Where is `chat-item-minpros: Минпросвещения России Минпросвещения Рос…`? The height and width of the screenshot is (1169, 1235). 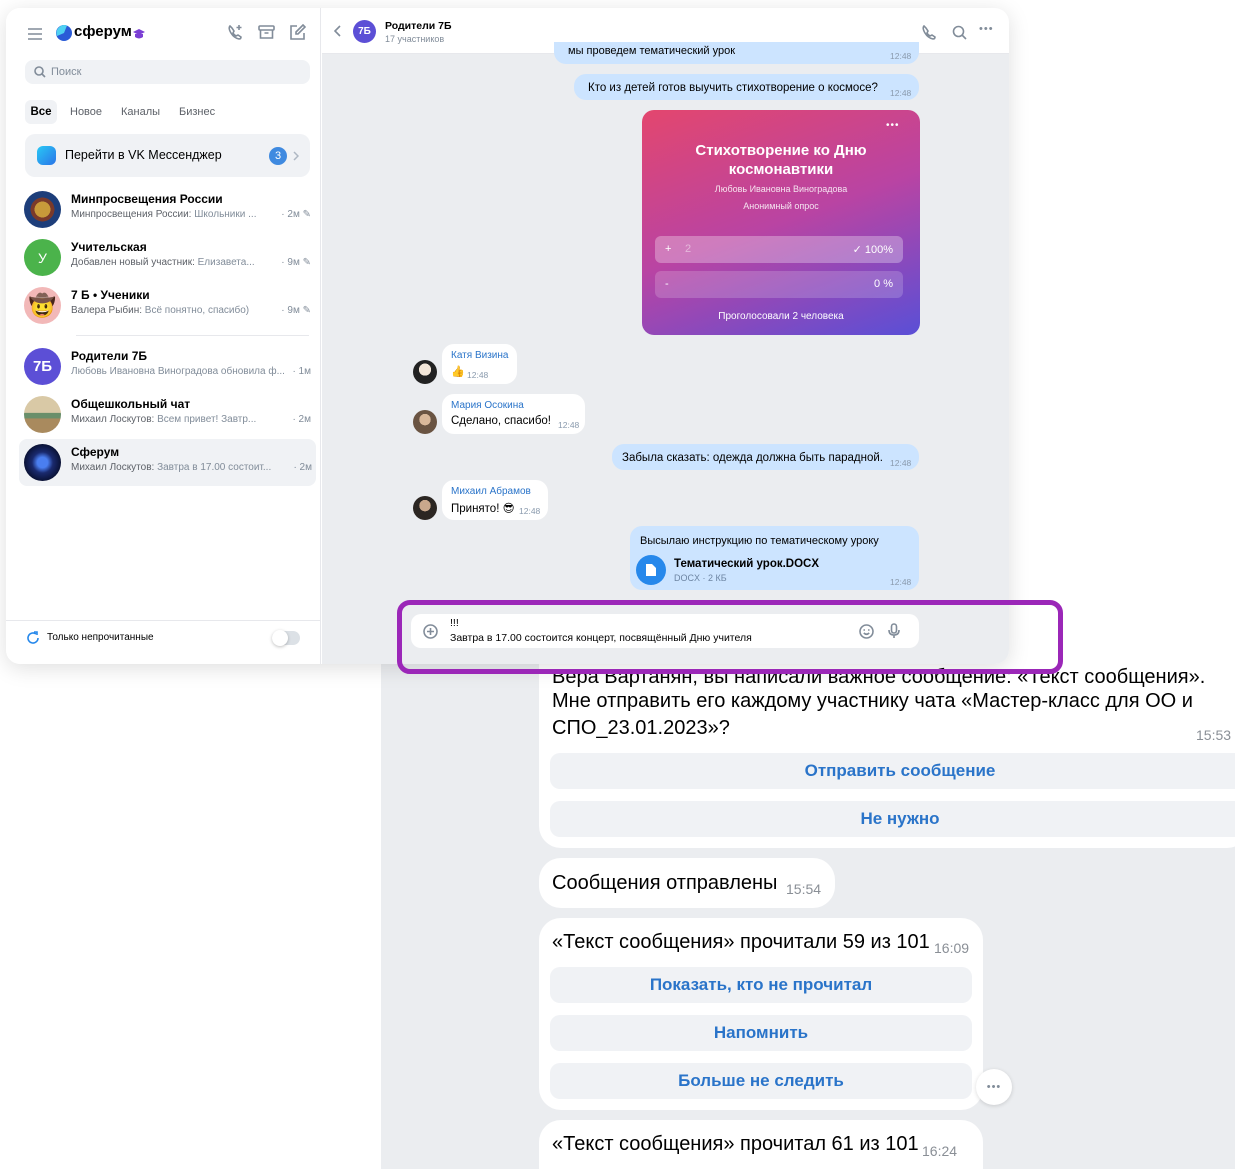 chat-item-minpros: Минпросвещения России Минпросвещения Рос… is located at coordinates (167, 209).